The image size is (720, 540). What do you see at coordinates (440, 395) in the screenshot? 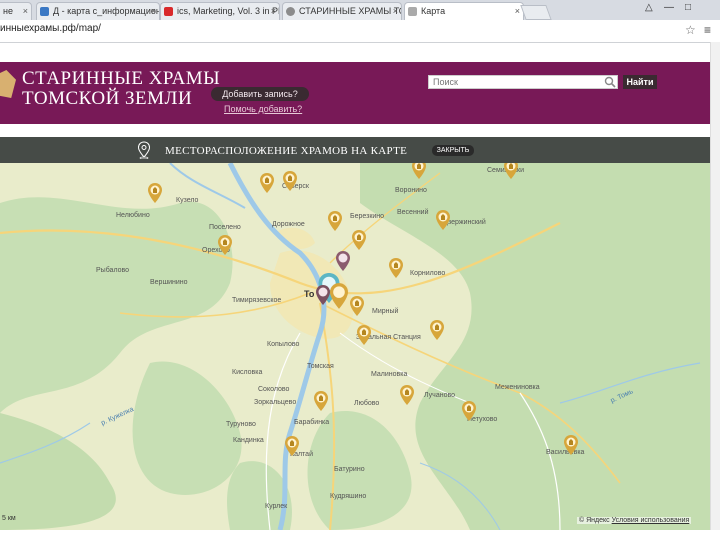
I see `map-label-lucheno: Лучаново` at bounding box center [440, 395].